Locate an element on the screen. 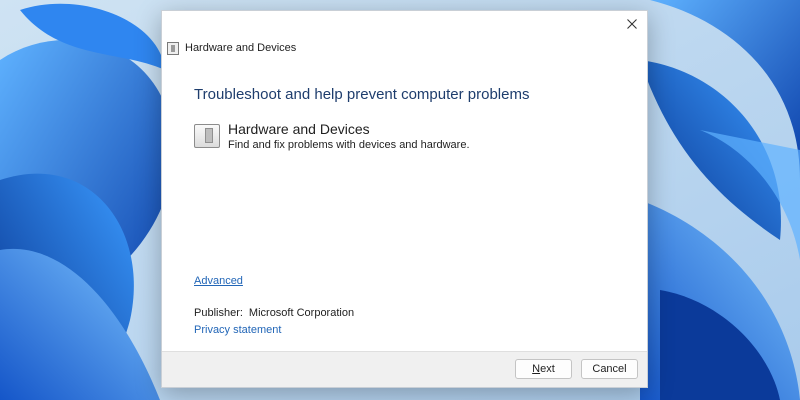 The width and height of the screenshot is (800, 400). close-icon is located at coordinates (632, 24).